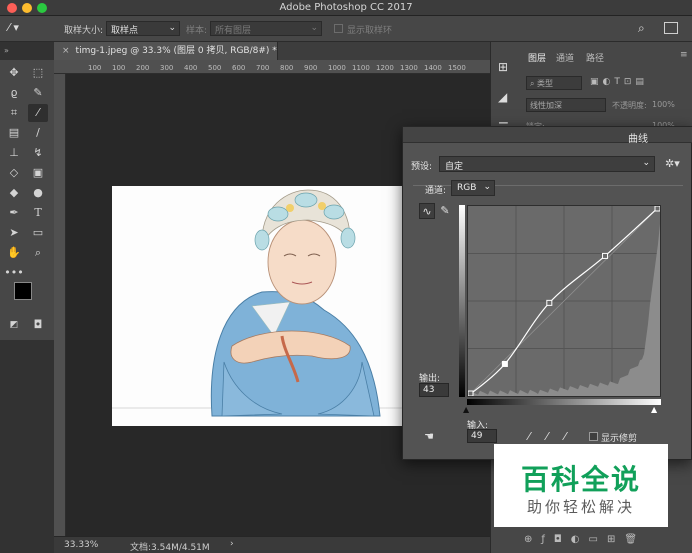 The image size is (692, 553). Describe the element at coordinates (143, 28) in the screenshot. I see `sample-size-select: 取样点 ⌄` at that location.